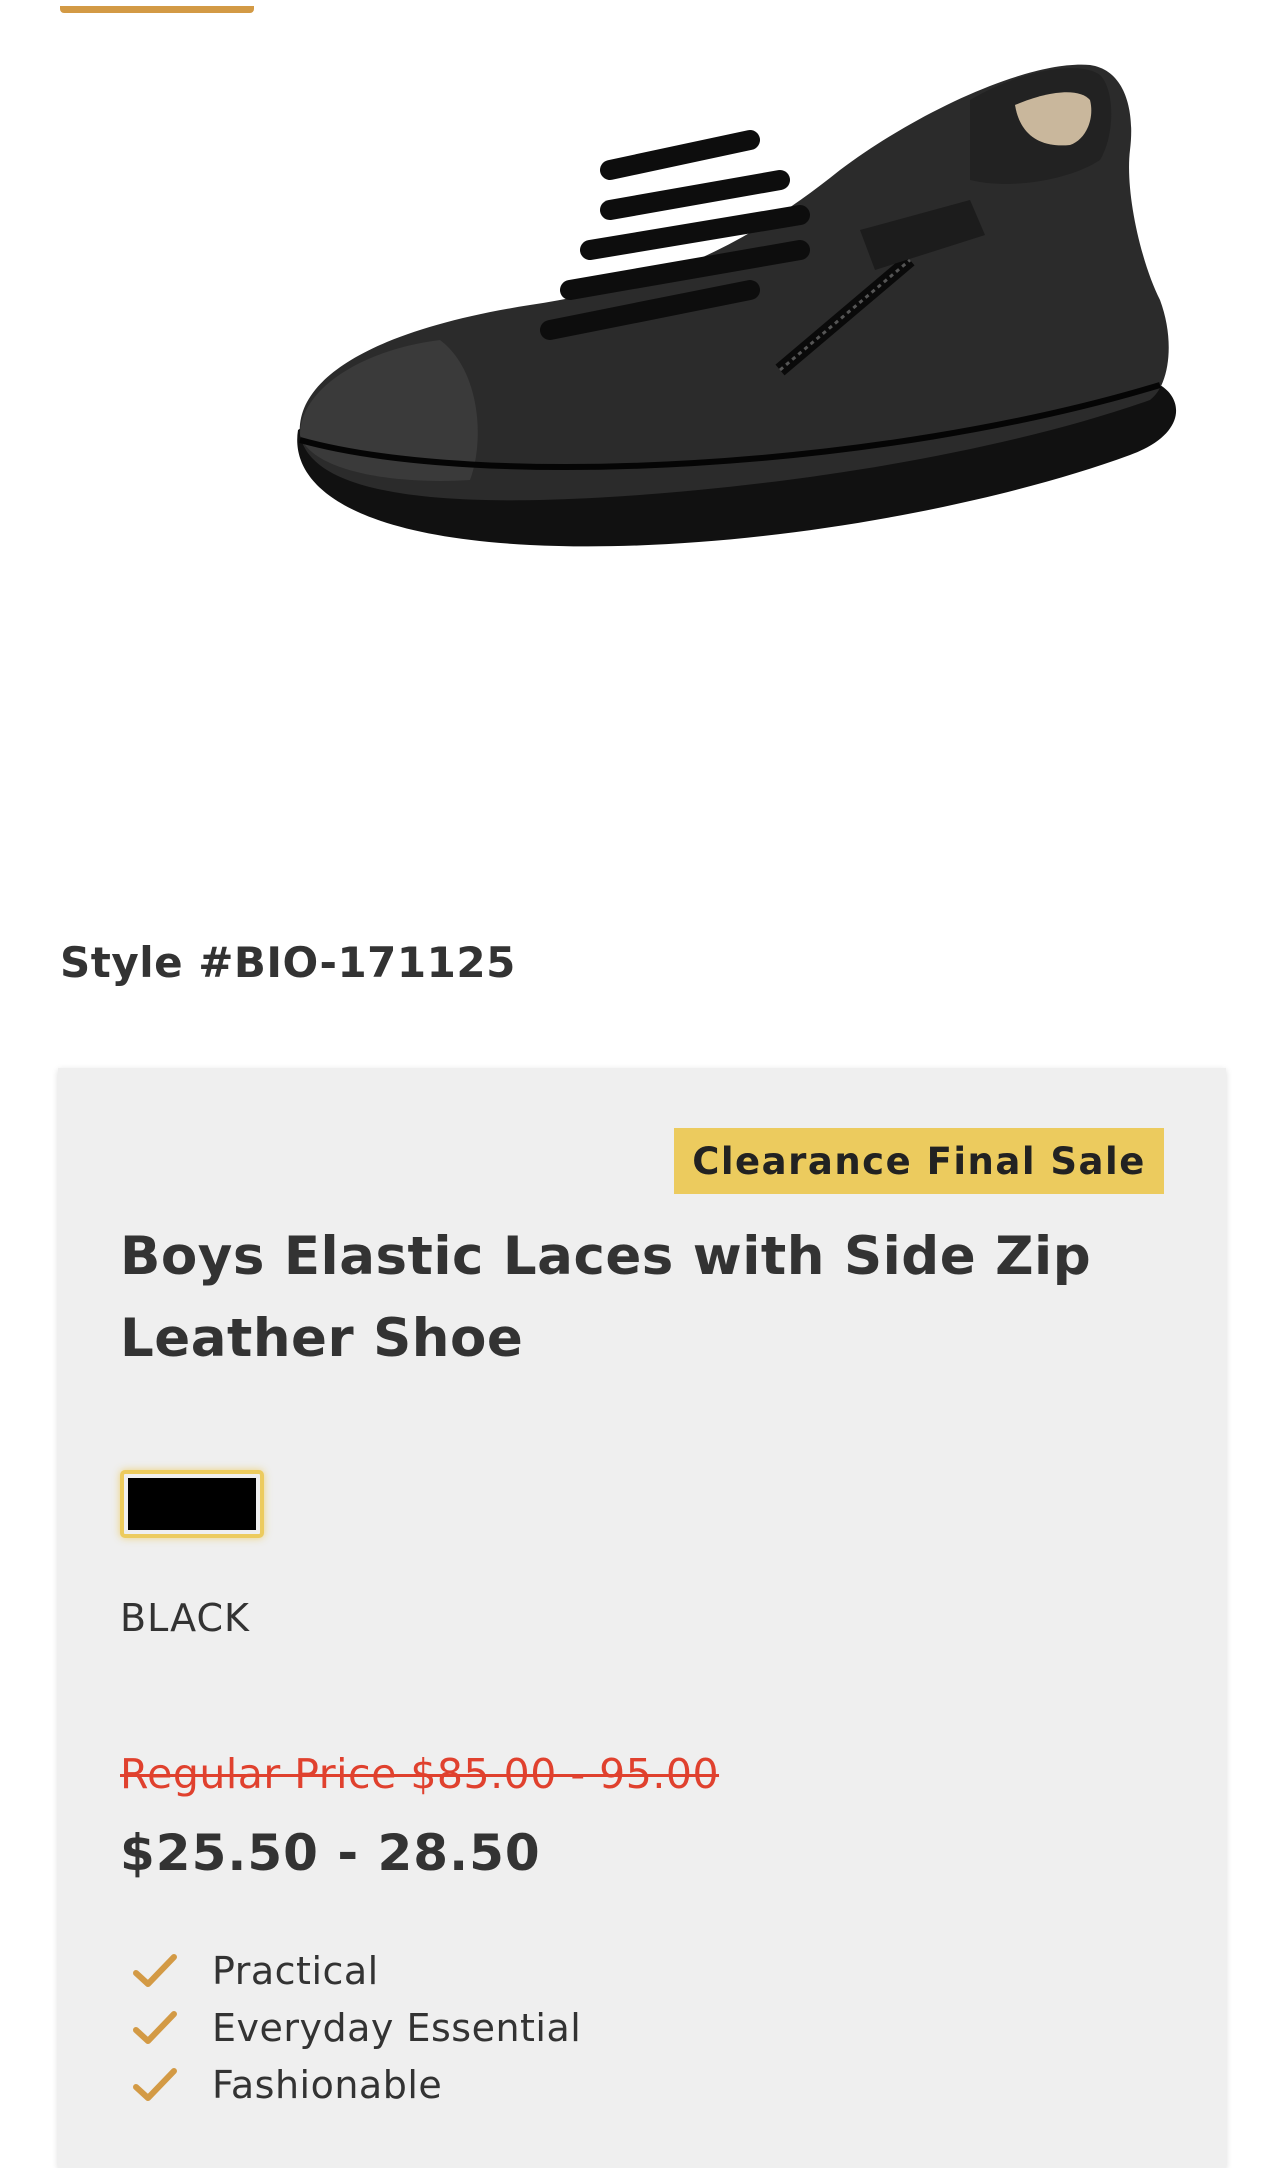  What do you see at coordinates (420, 1774) in the screenshot?
I see `regular-price: Regular Price $85.00 - 95.00` at bounding box center [420, 1774].